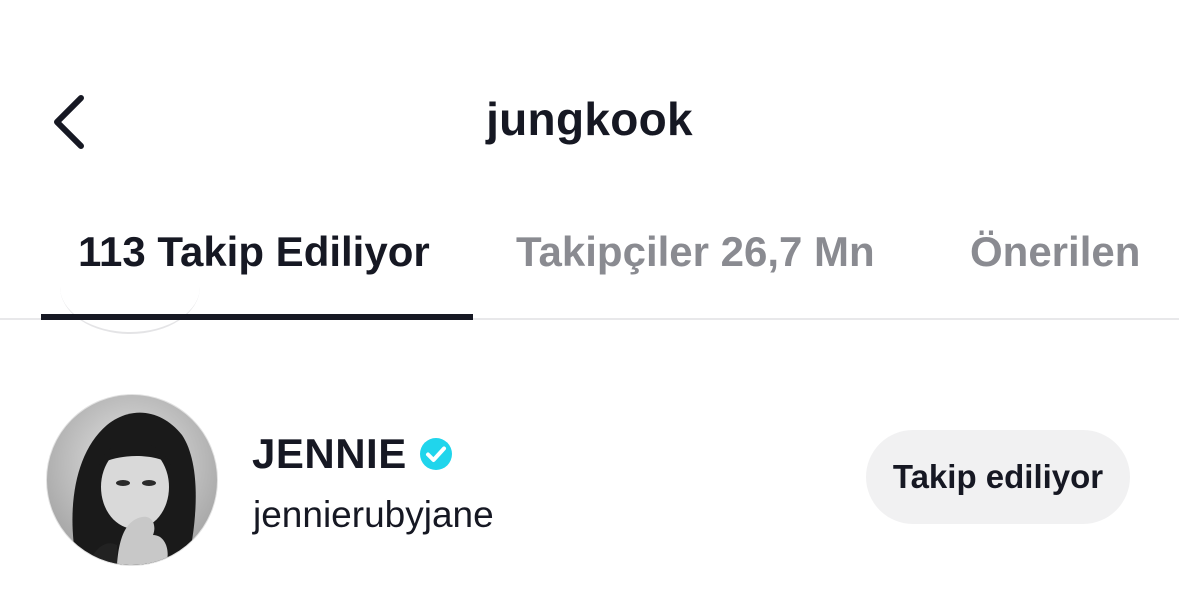 This screenshot has height=599, width=1179. I want to click on following-button: Takip ediliyor, so click(998, 477).